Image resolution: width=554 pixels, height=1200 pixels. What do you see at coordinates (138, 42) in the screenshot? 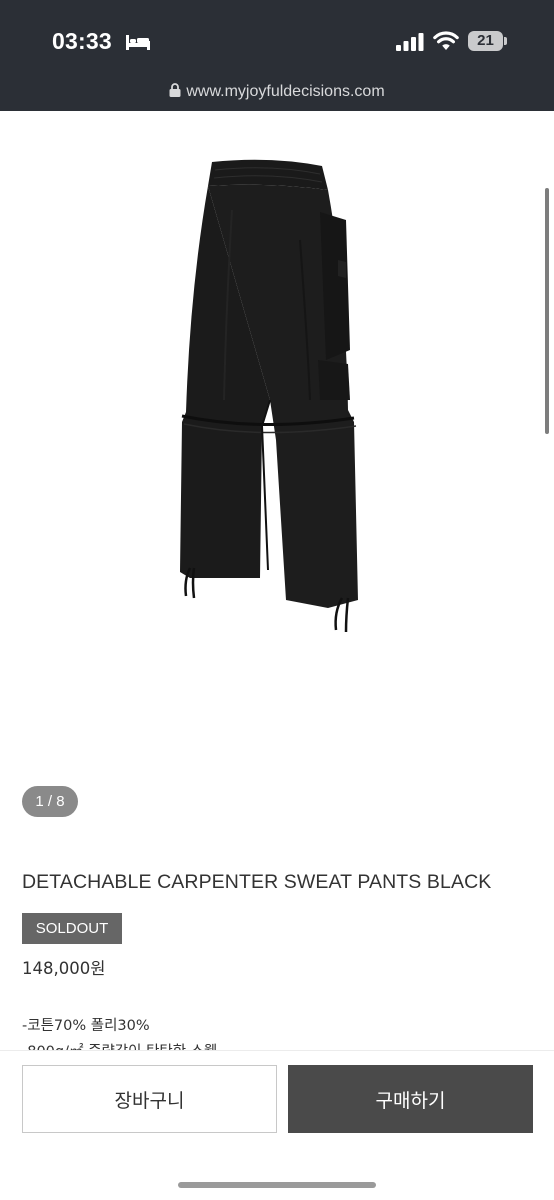
I see `bed-icon` at bounding box center [138, 42].